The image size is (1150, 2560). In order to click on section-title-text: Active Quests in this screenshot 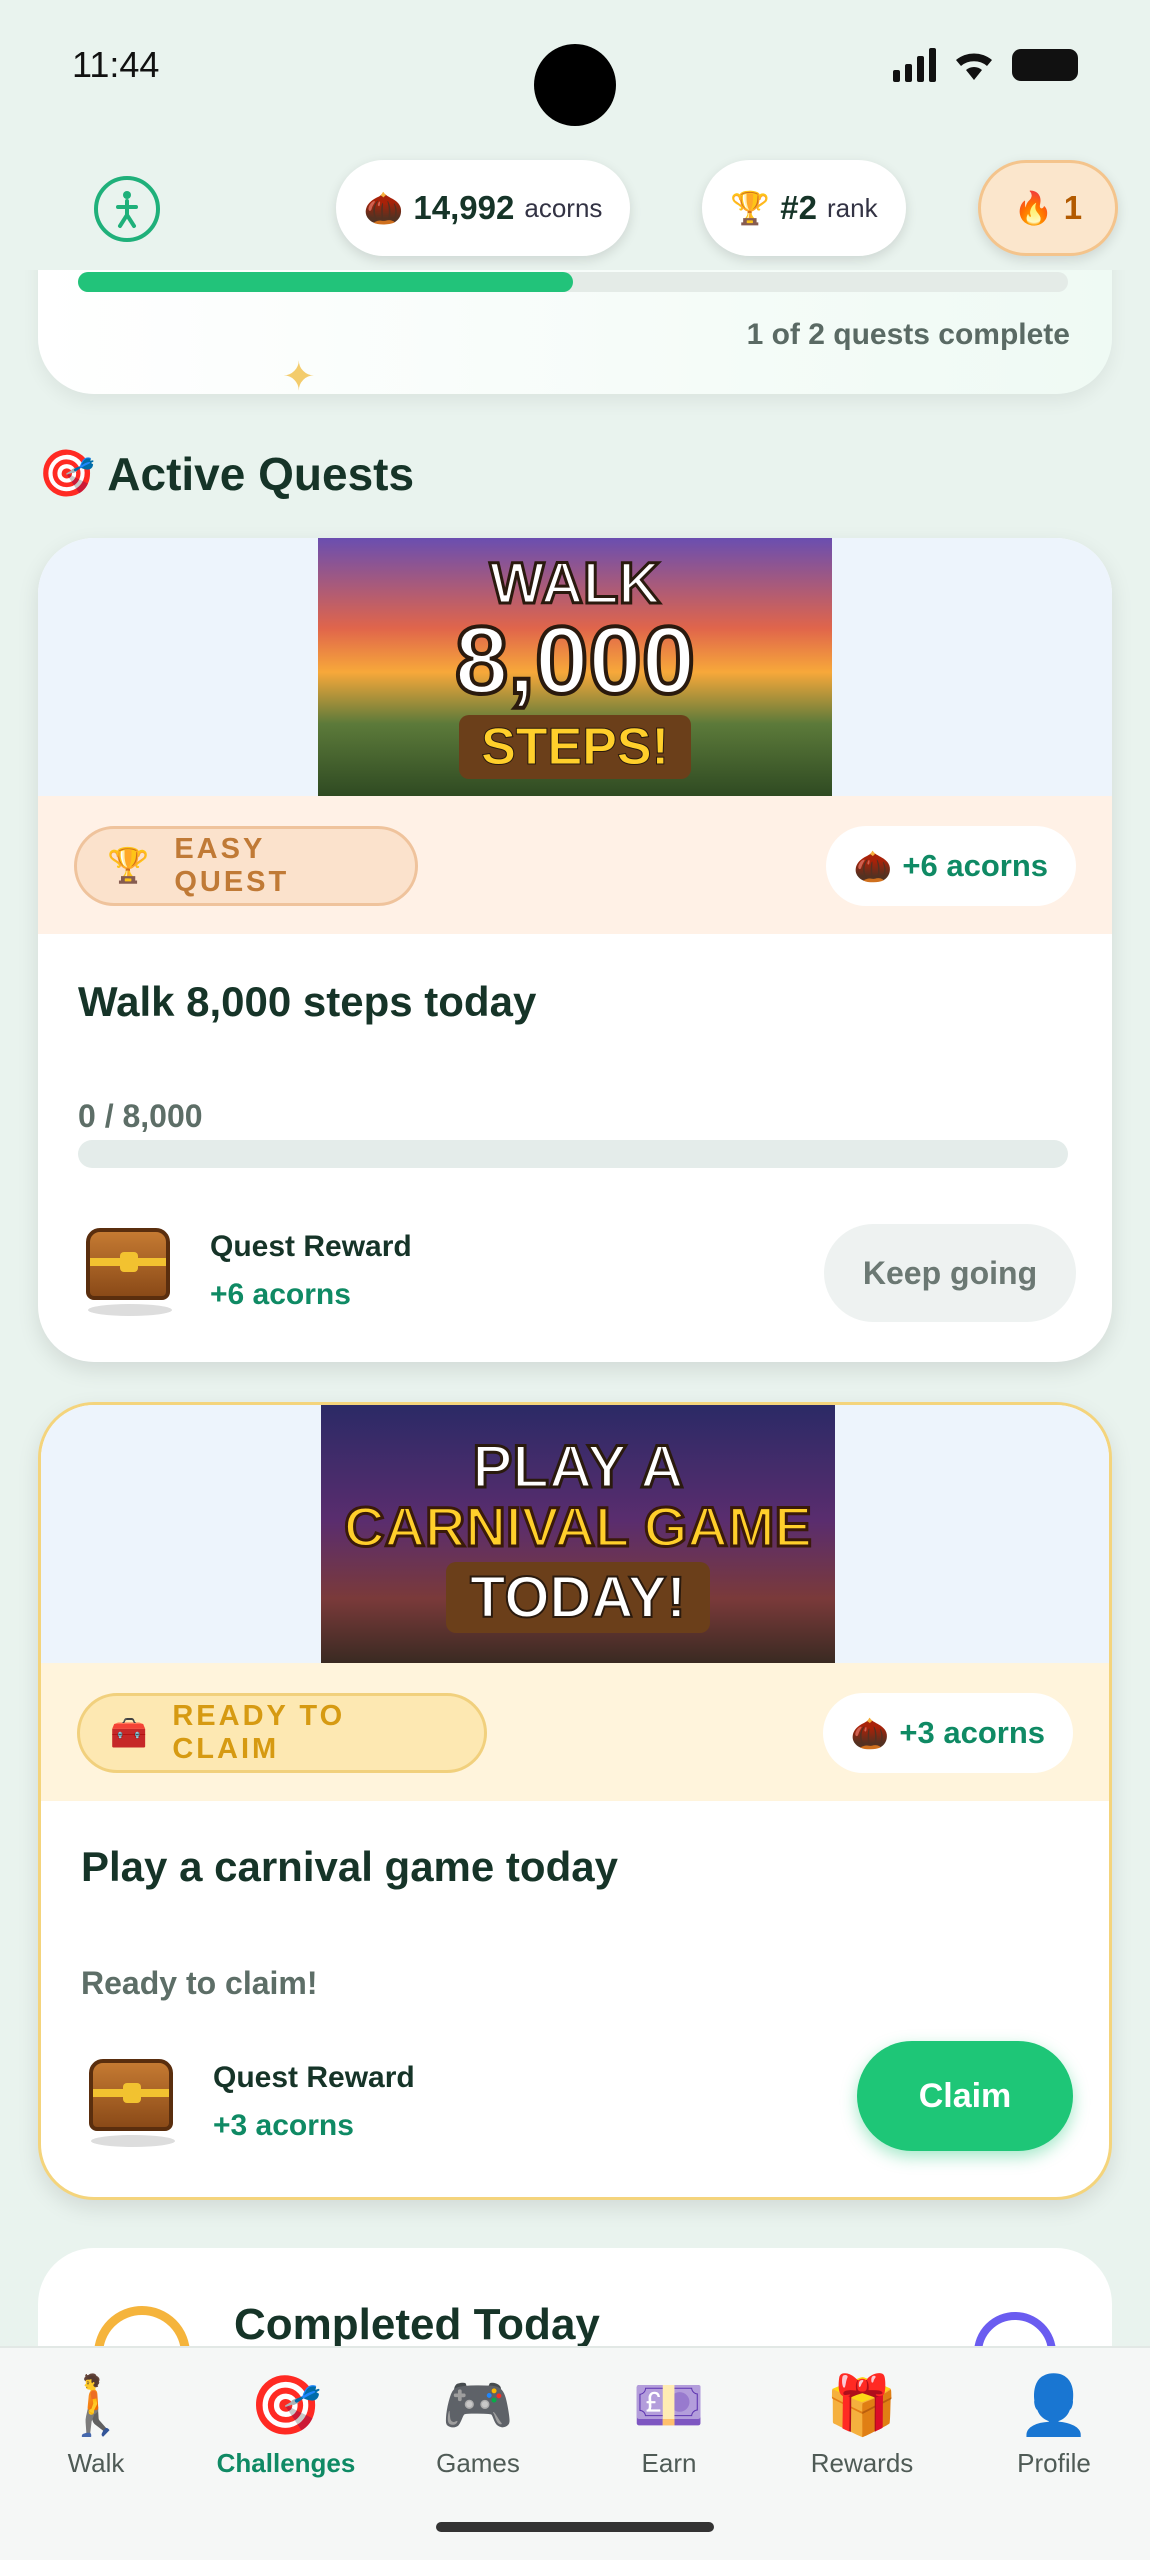, I will do `click(261, 473)`.